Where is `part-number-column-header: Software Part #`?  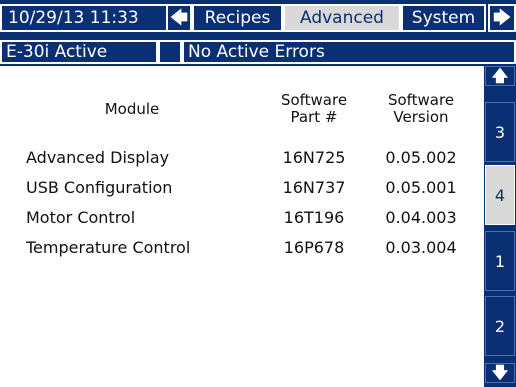
part-number-column-header: Software Part # is located at coordinates (314, 109).